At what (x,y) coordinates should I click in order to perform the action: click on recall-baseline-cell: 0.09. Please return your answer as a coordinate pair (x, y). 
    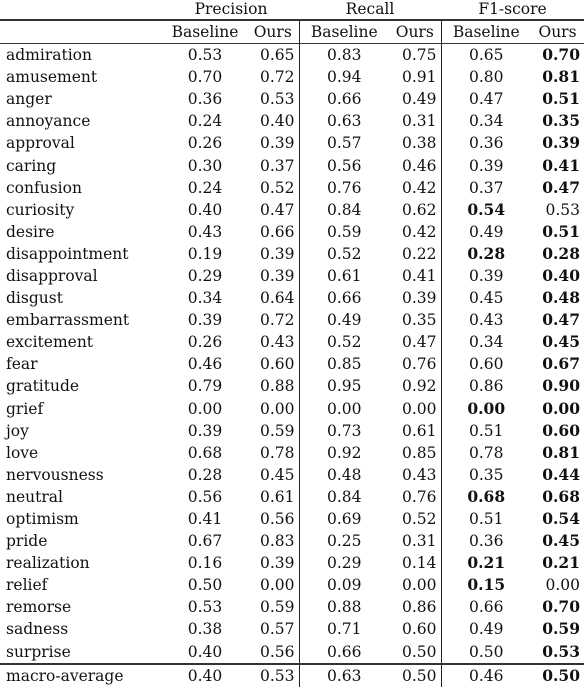
    Looking at the image, I should click on (344, 585).